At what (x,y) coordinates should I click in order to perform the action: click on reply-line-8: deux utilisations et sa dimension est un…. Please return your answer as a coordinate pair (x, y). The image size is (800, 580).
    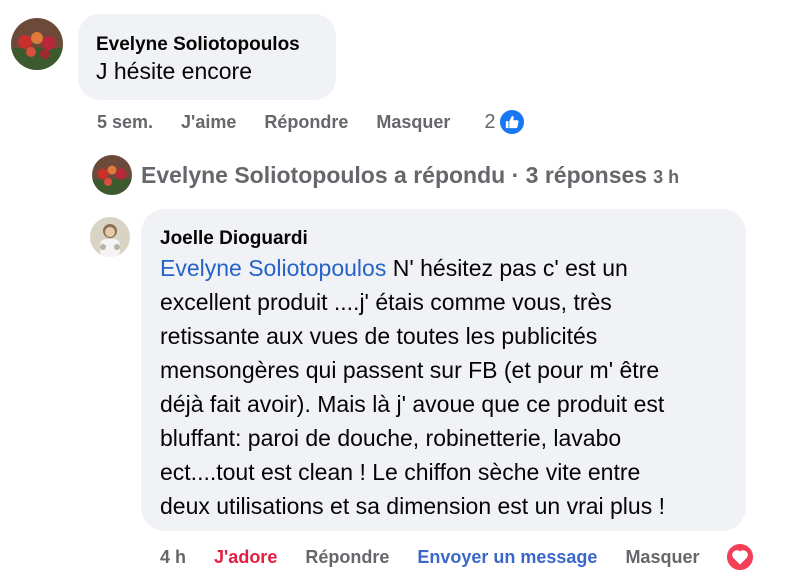
    Looking at the image, I should click on (412, 506).